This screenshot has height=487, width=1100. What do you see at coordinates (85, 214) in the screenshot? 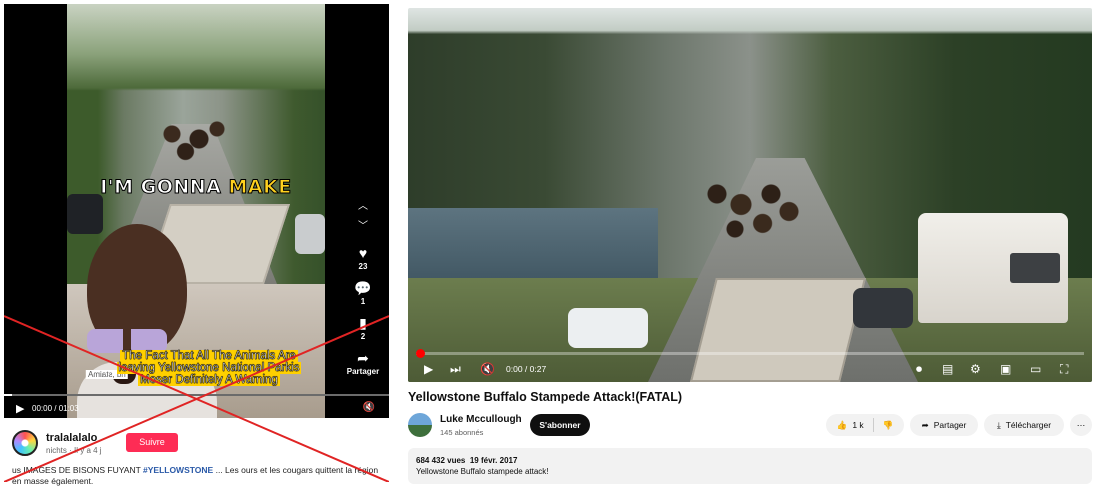
I see `car-left` at bounding box center [85, 214].